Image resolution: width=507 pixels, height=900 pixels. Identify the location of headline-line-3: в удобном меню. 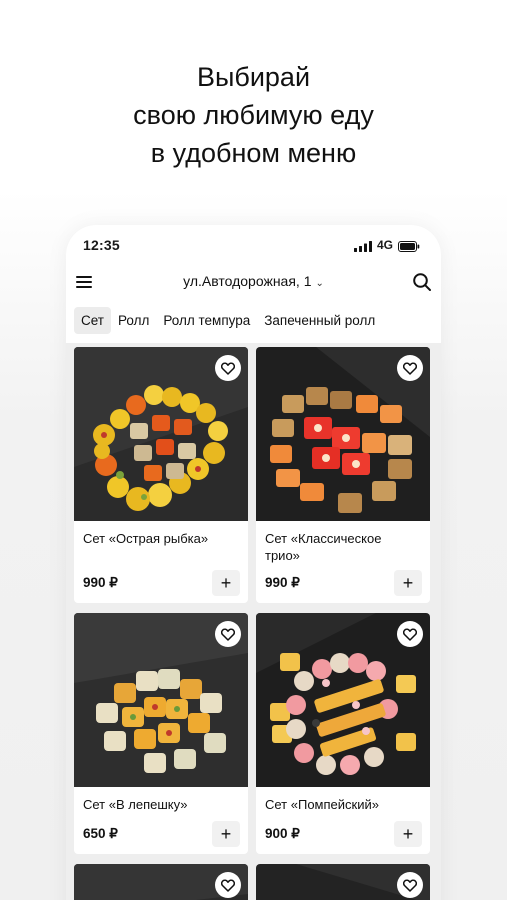
(253, 153).